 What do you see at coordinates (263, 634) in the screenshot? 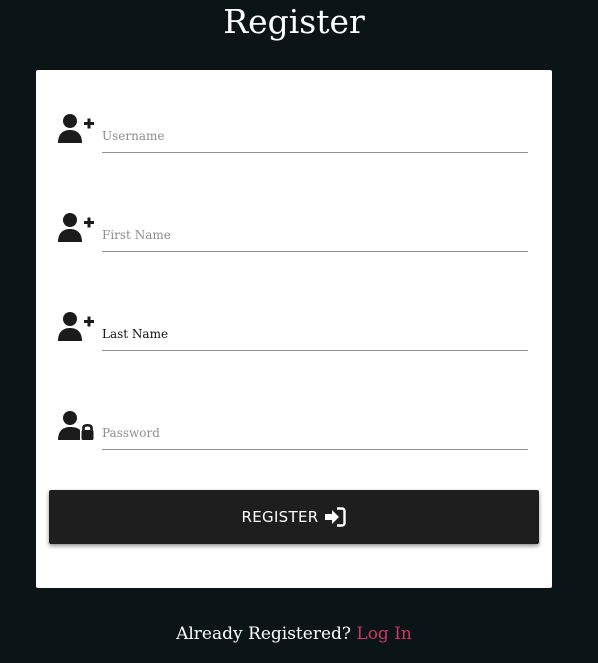
I see `already-registered-text: Already Registered?` at bounding box center [263, 634].